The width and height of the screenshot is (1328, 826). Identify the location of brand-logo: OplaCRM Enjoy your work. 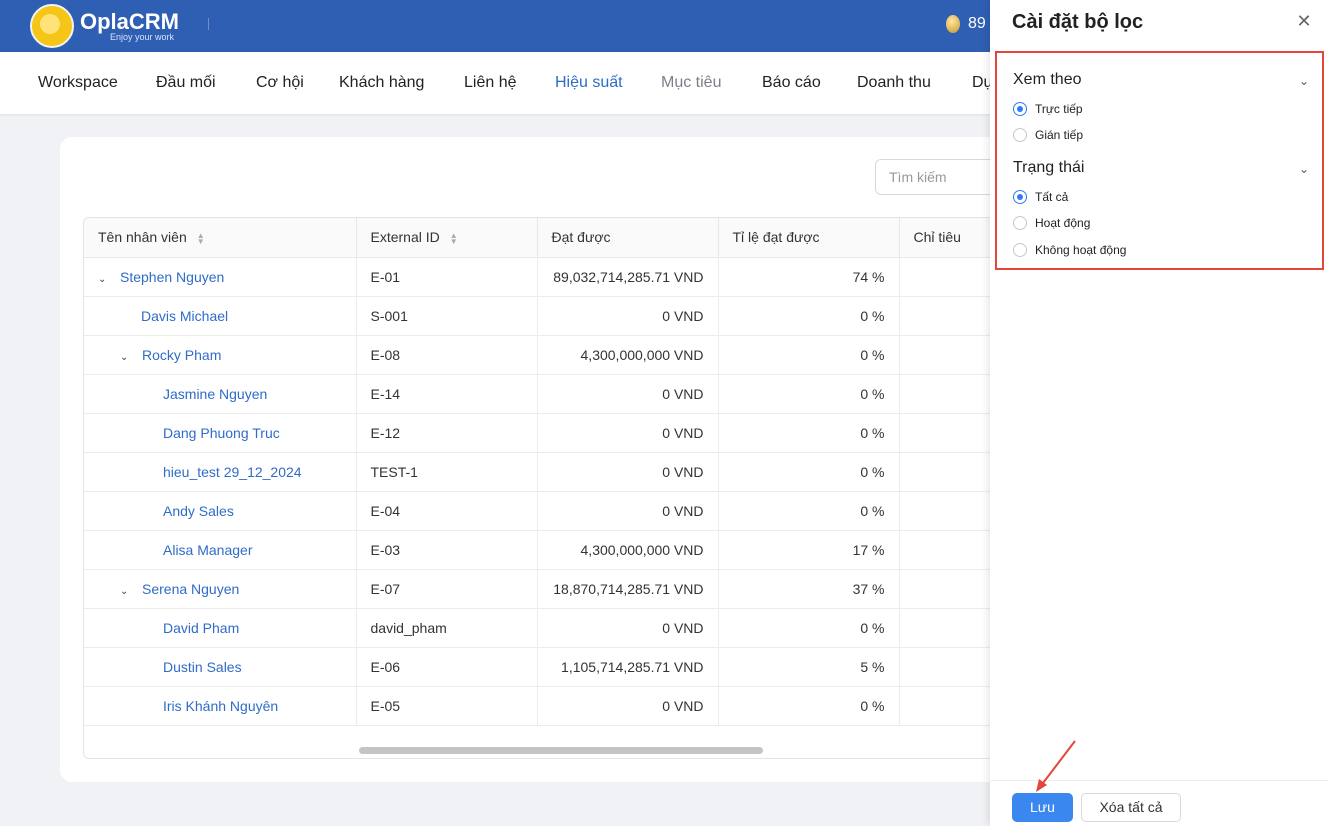
(104, 26).